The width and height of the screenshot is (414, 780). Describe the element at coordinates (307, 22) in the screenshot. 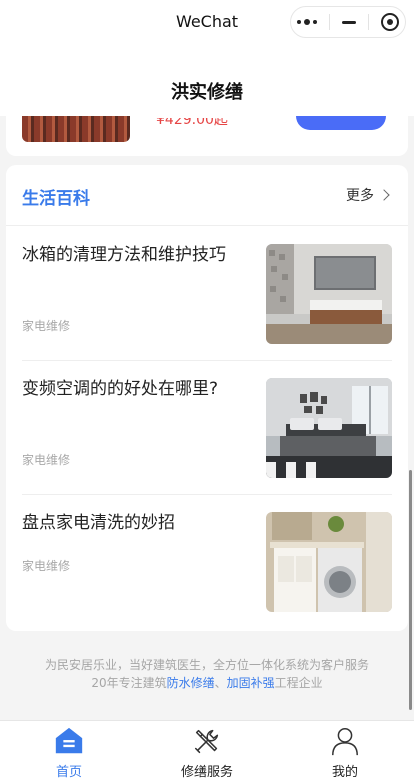

I see `more-options-icon` at that location.